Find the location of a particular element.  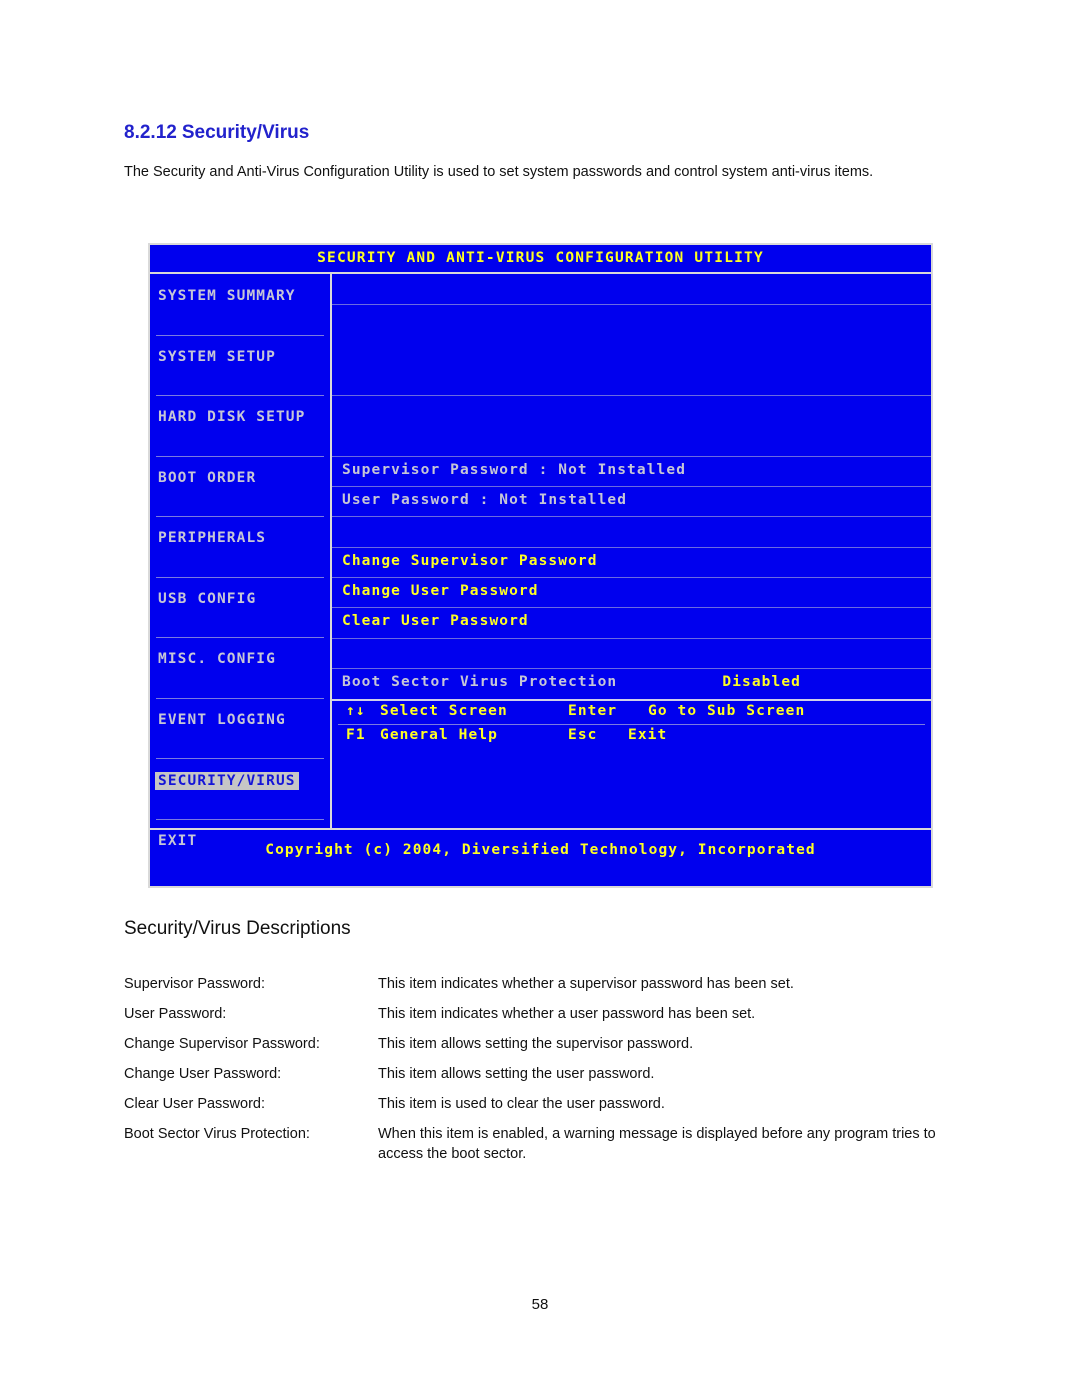

description-label: User Password: is located at coordinates (175, 1014).